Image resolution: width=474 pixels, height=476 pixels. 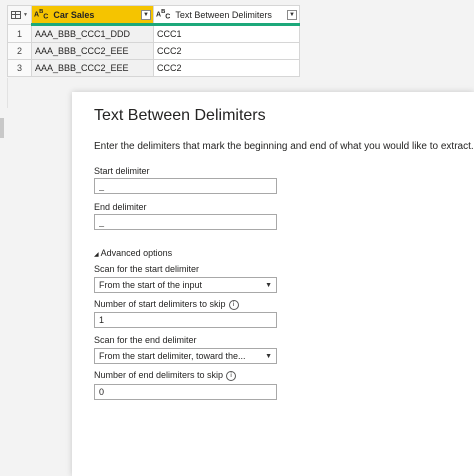 I want to click on dialog-title: Text Between Delimiters, so click(x=180, y=115).